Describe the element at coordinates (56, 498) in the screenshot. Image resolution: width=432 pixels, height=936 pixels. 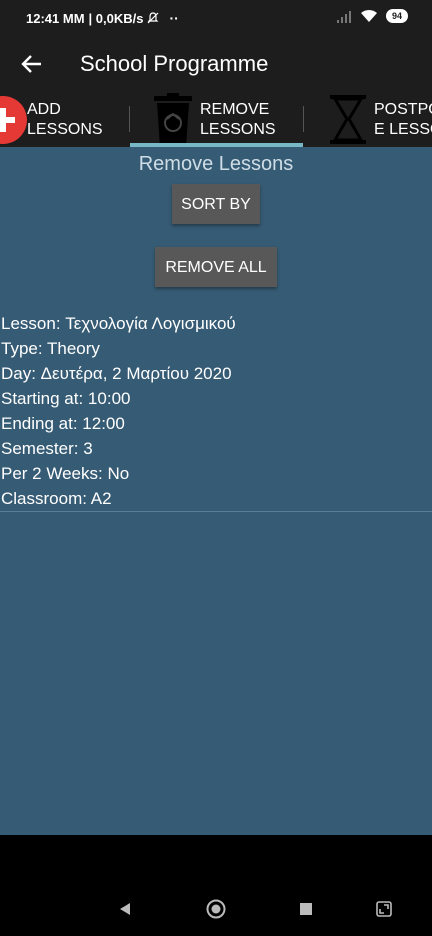
I see `lesson-classroom: Classroom: A2` at that location.